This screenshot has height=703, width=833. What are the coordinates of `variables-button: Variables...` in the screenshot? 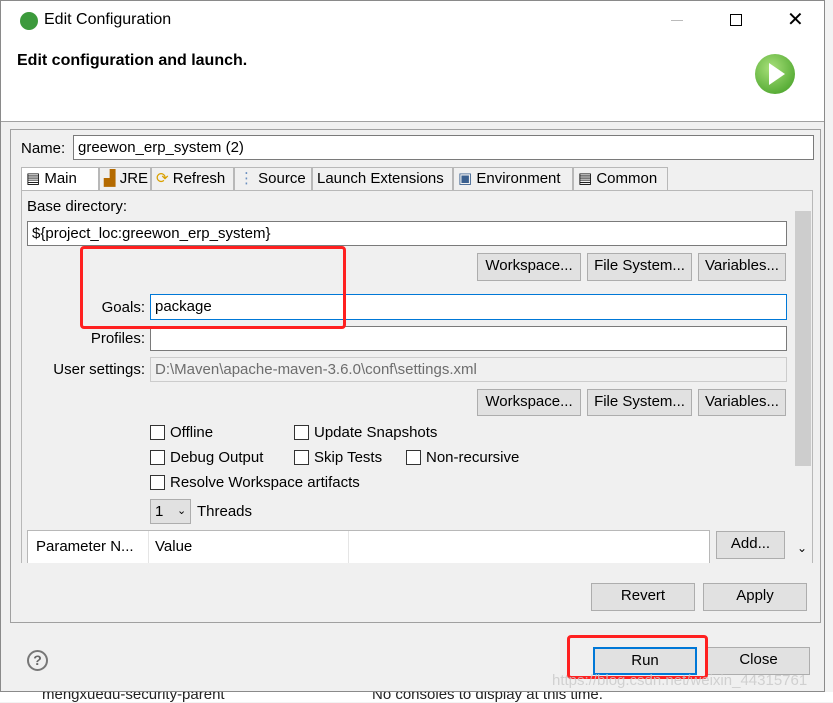 It's located at (742, 267).